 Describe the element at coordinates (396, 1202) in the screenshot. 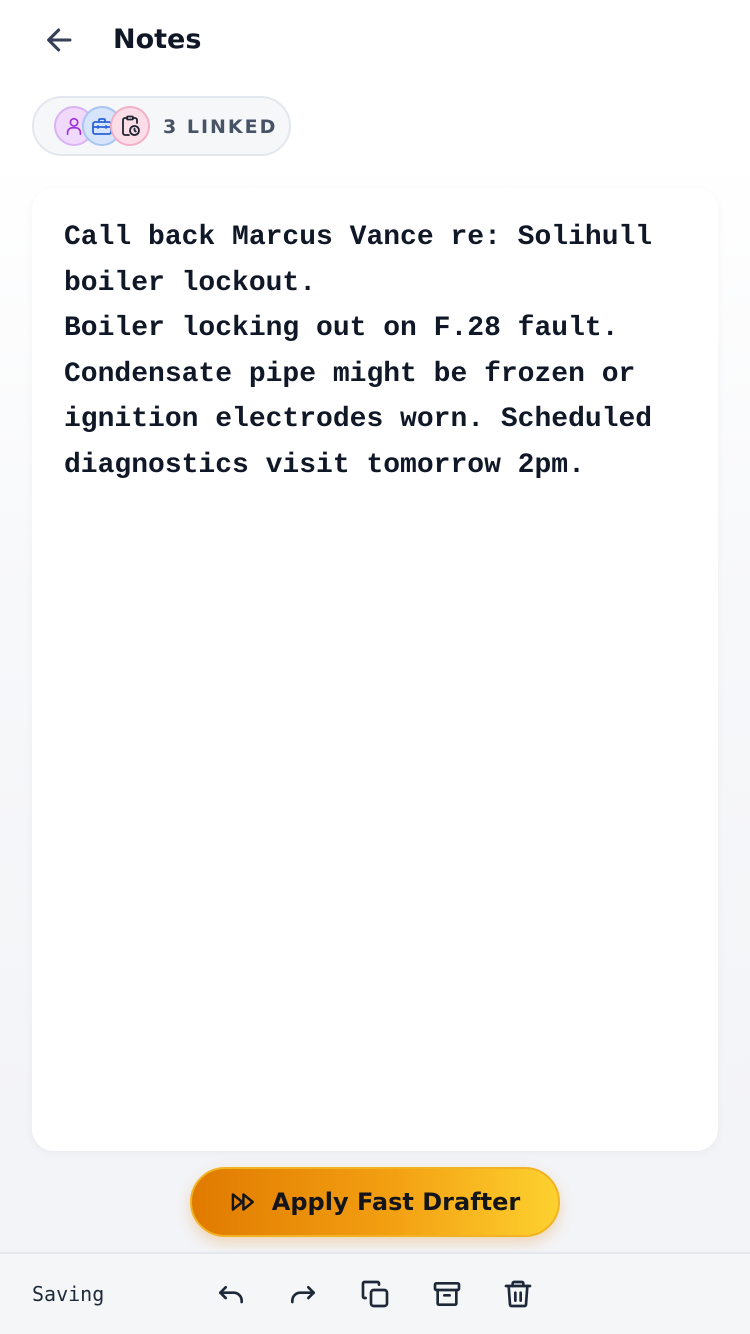

I see `apply-fast-drafter-label: Apply Fast Drafter` at that location.